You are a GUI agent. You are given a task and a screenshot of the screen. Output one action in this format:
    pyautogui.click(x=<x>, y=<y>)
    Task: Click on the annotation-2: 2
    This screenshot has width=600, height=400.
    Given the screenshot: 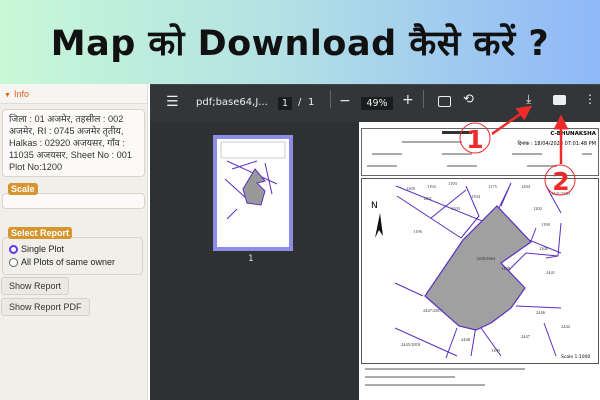 What is the action you would take?
    pyautogui.click(x=560, y=181)
    